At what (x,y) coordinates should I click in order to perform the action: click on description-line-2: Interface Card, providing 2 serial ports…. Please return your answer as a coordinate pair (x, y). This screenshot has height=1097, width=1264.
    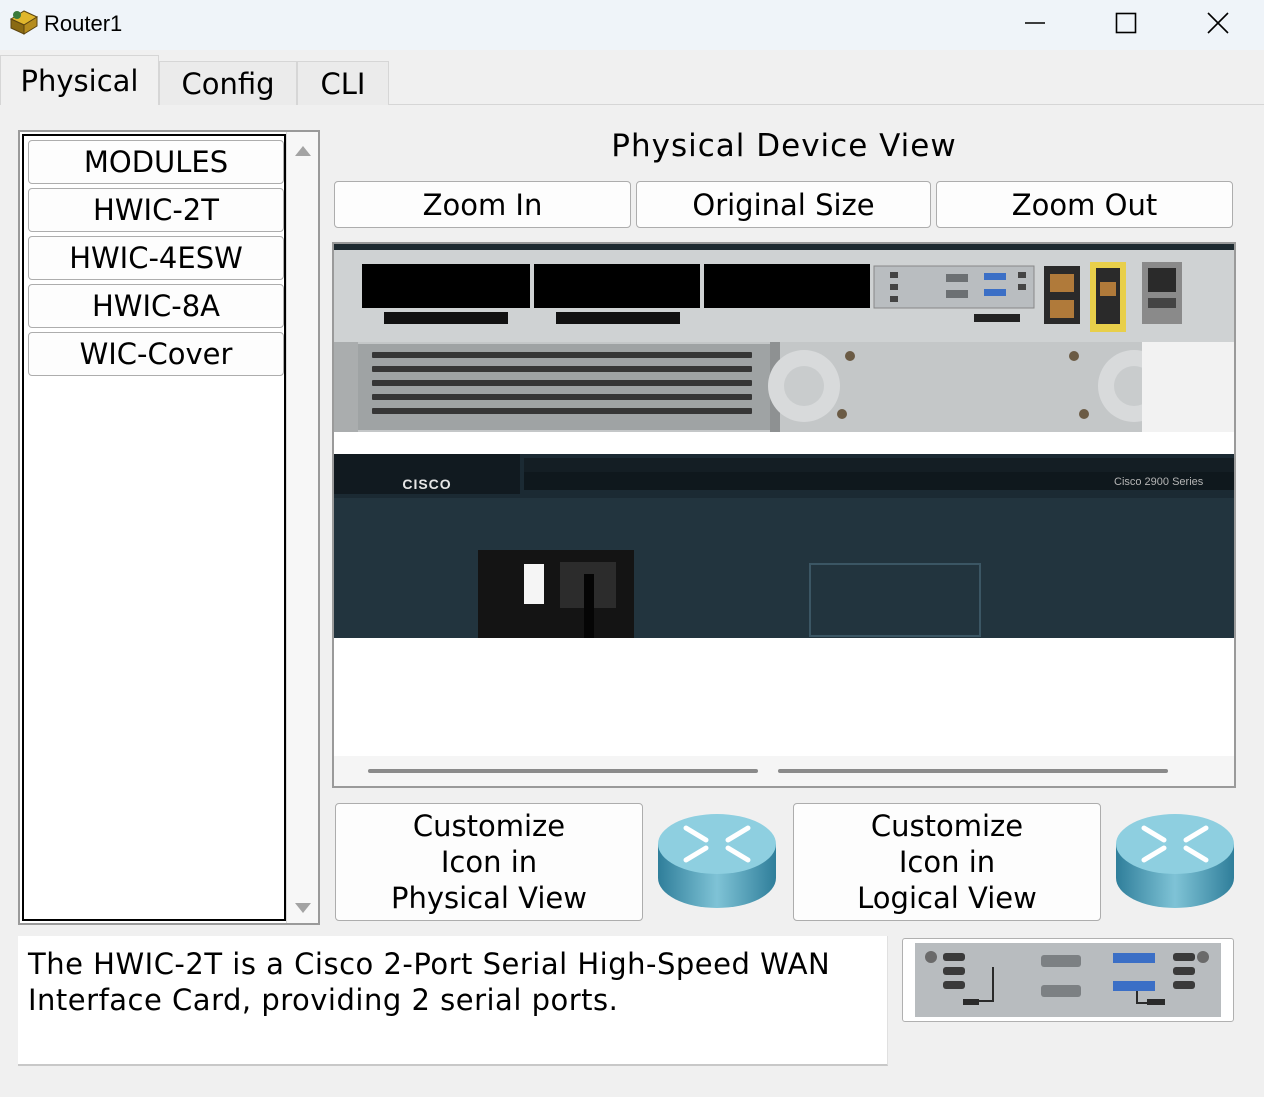
    Looking at the image, I should click on (323, 1000).